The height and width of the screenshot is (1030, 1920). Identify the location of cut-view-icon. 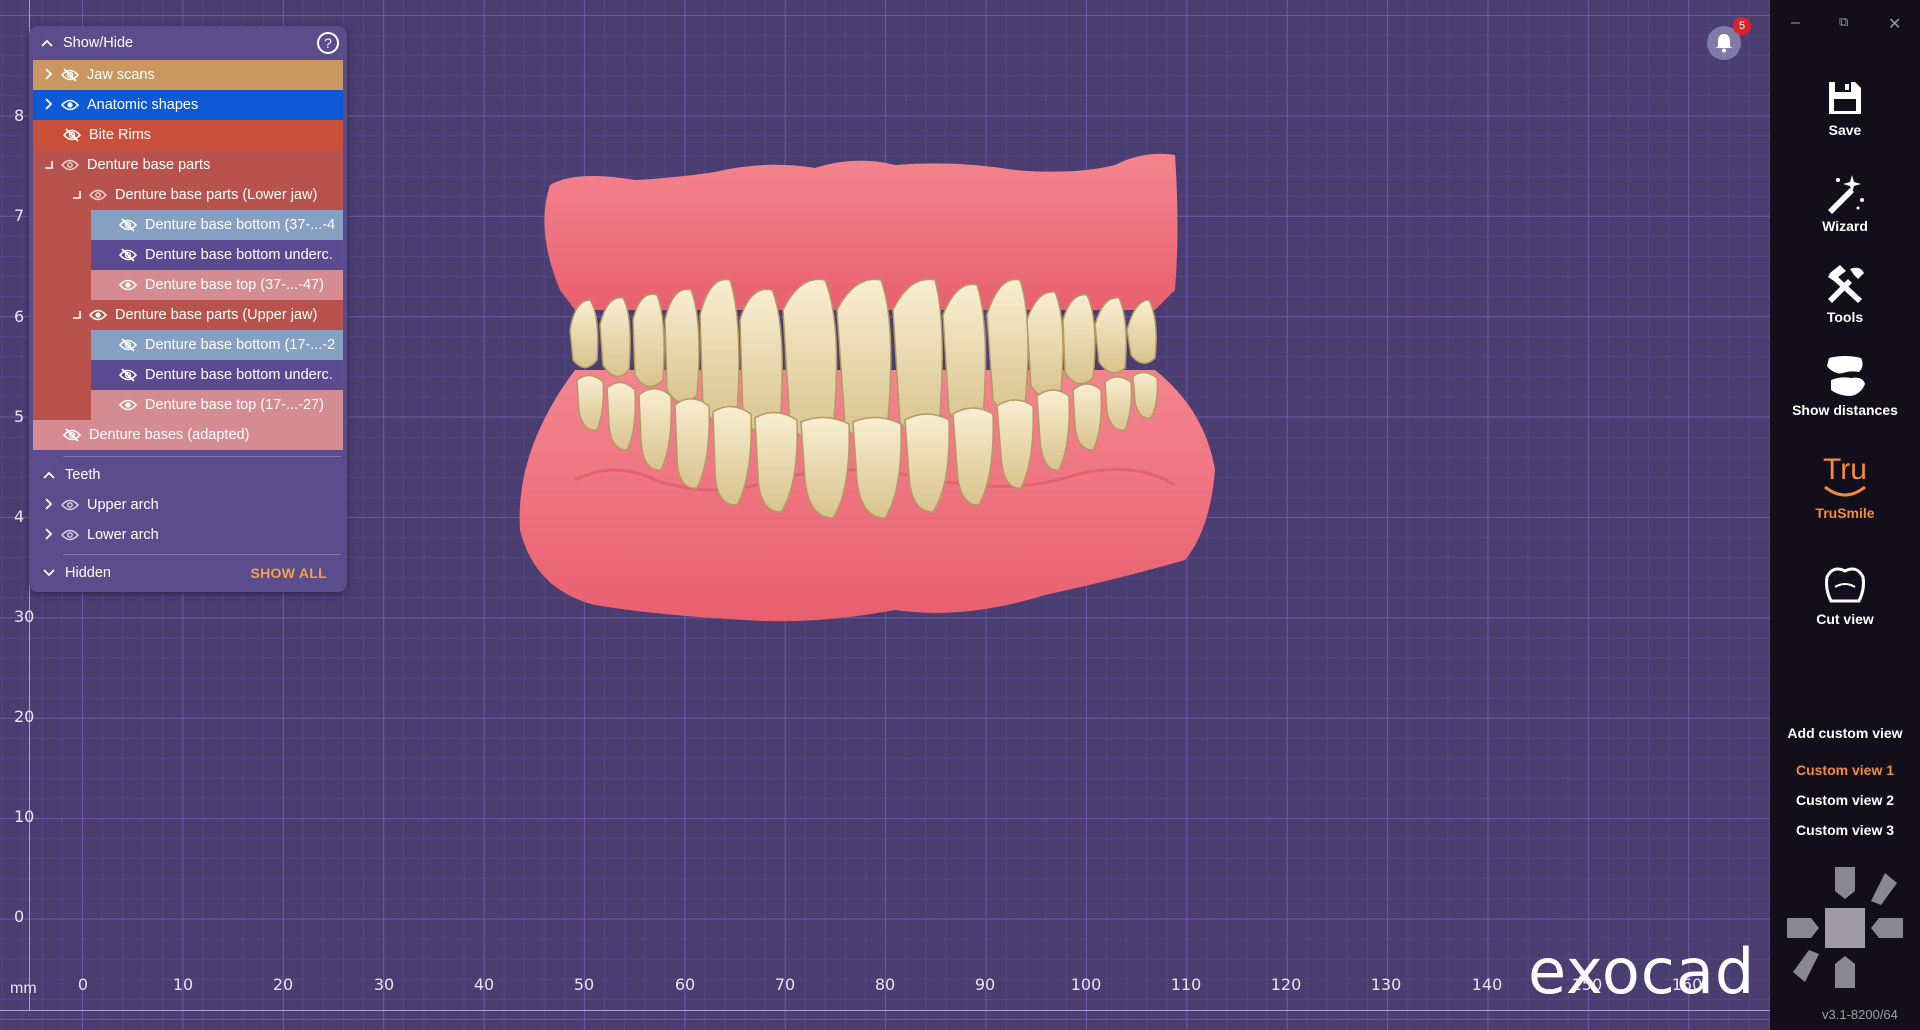
(1845, 585).